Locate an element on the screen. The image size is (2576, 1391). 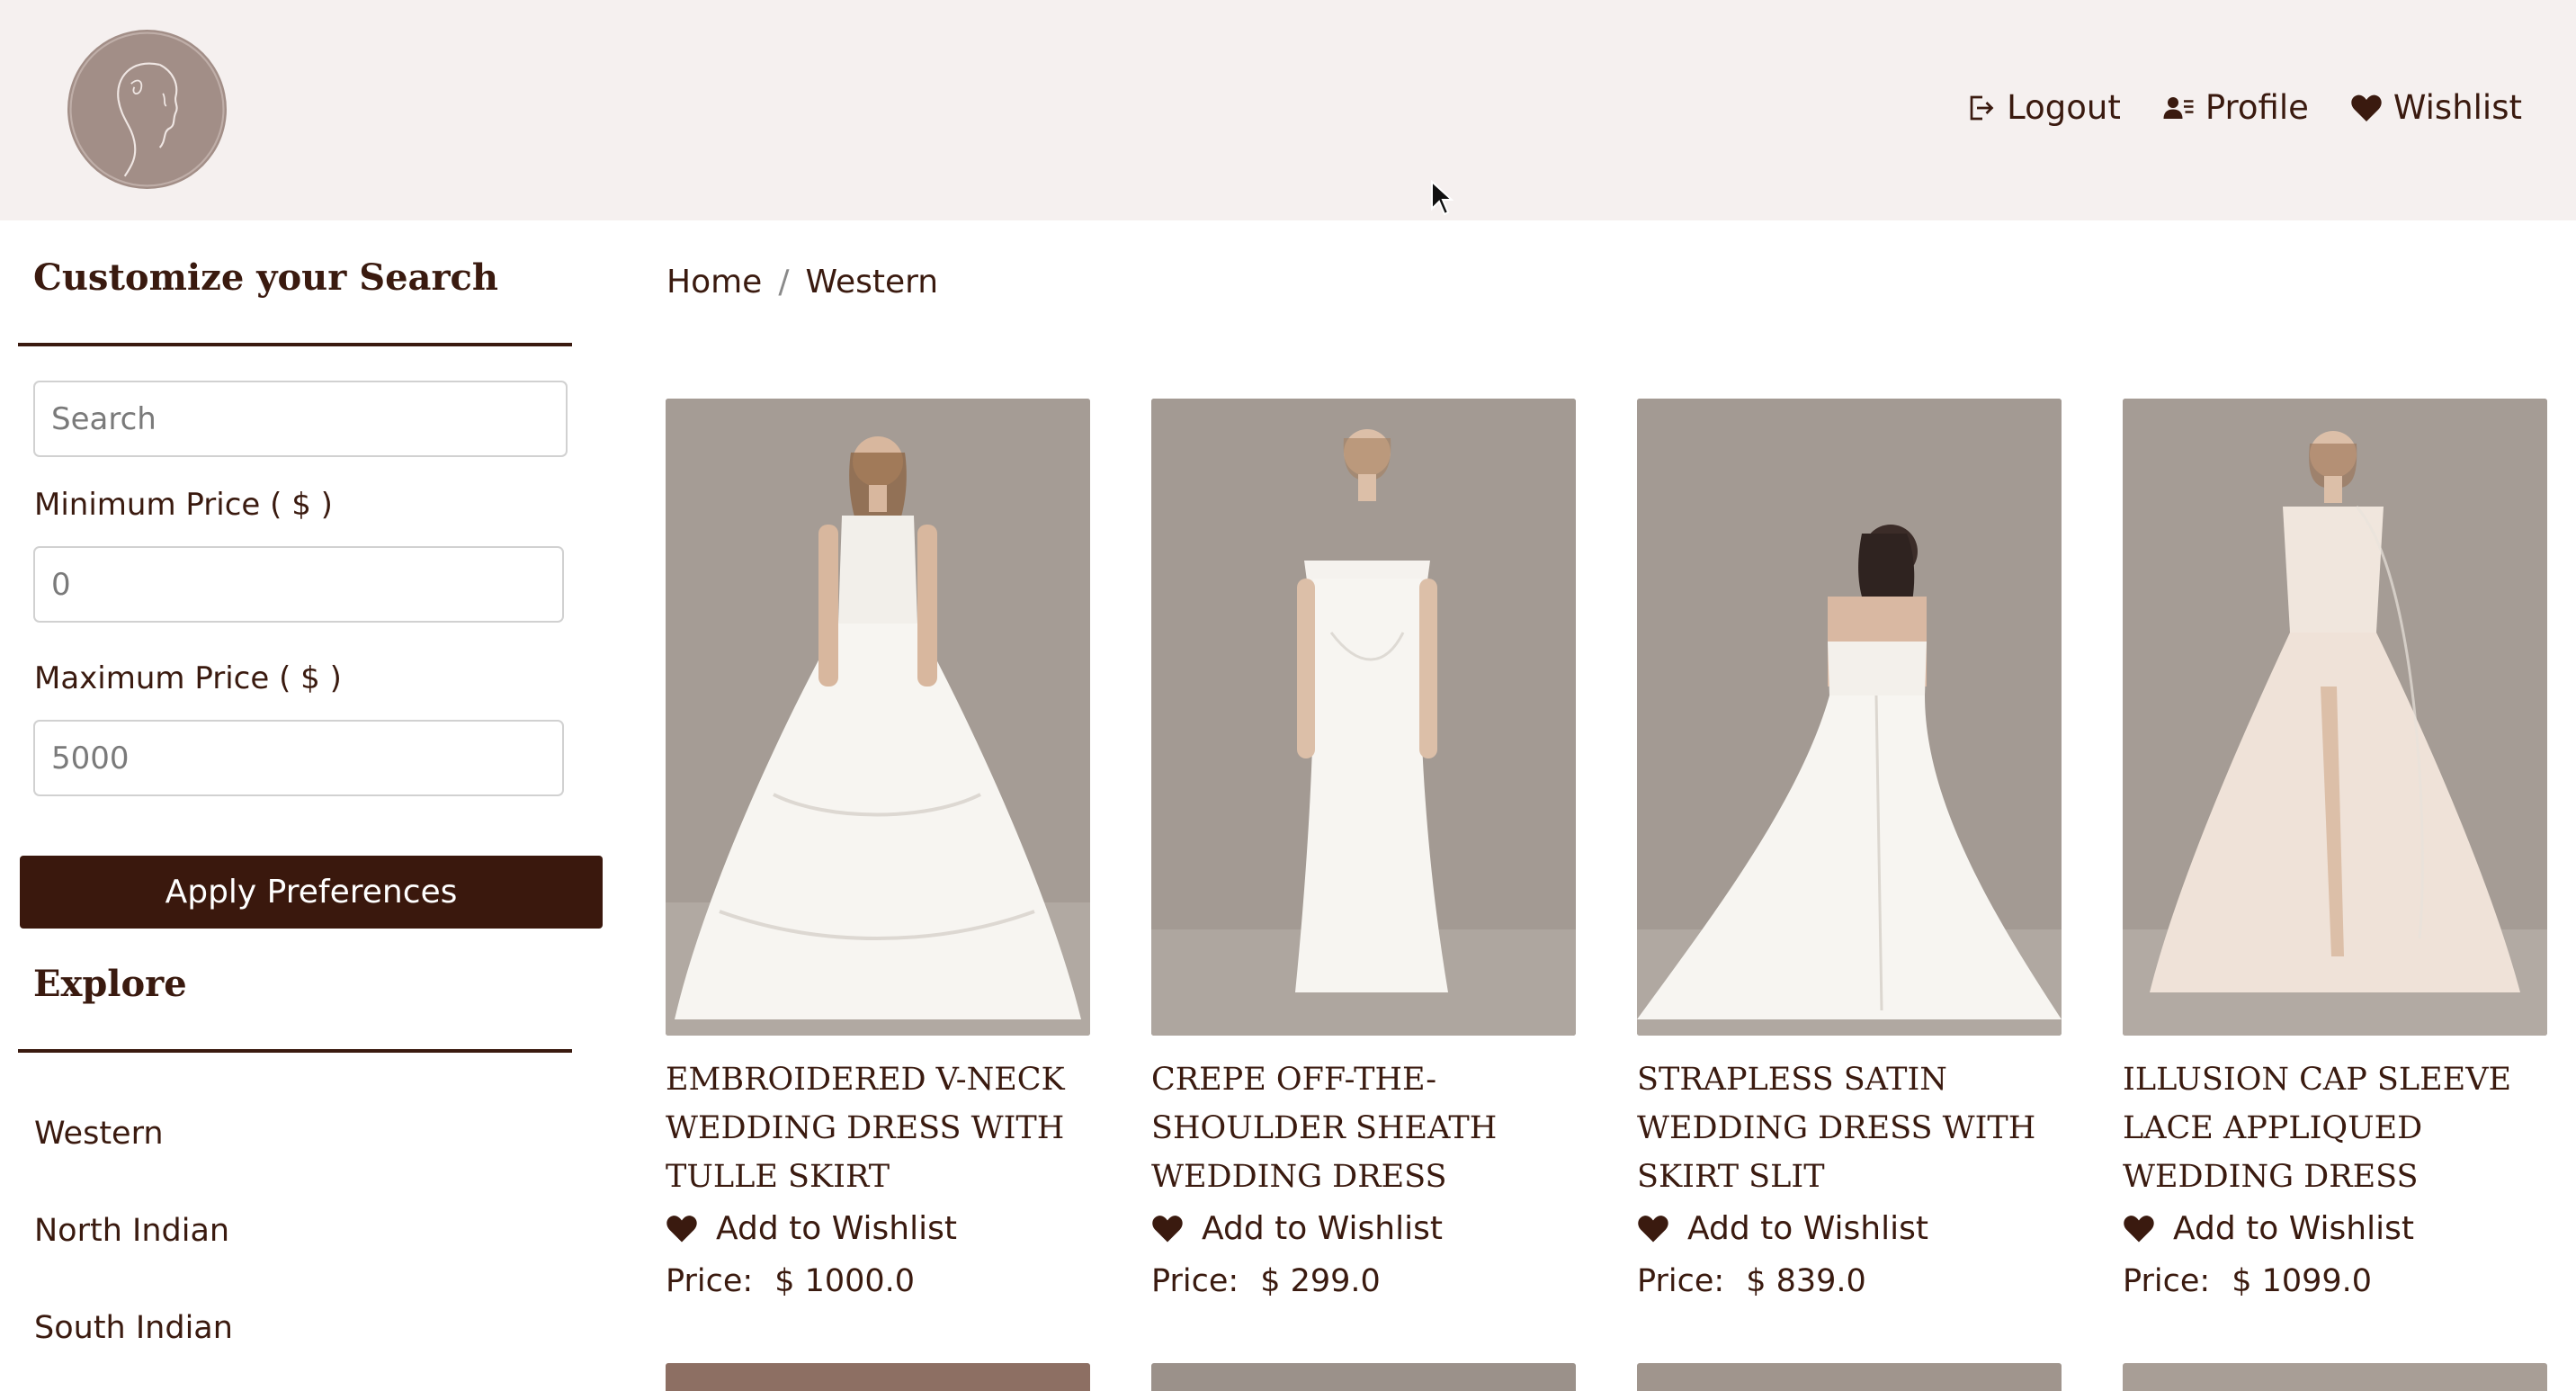
wishlist-link: Wishlist is located at coordinates (2436, 108).